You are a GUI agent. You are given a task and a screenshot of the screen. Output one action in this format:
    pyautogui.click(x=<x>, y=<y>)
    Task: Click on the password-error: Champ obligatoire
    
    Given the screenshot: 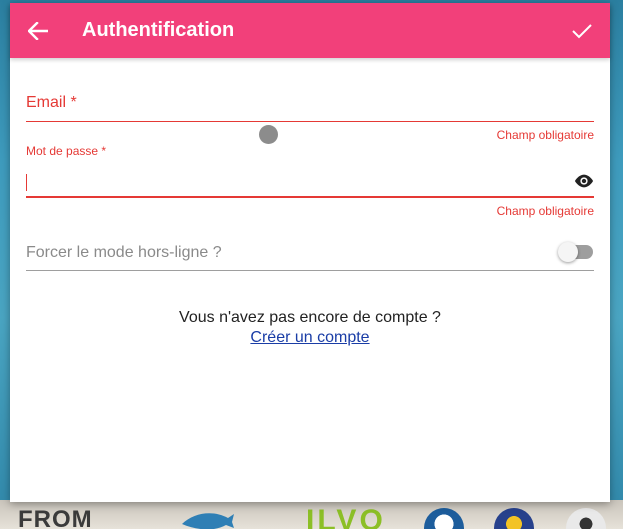 What is the action you would take?
    pyautogui.click(x=545, y=211)
    